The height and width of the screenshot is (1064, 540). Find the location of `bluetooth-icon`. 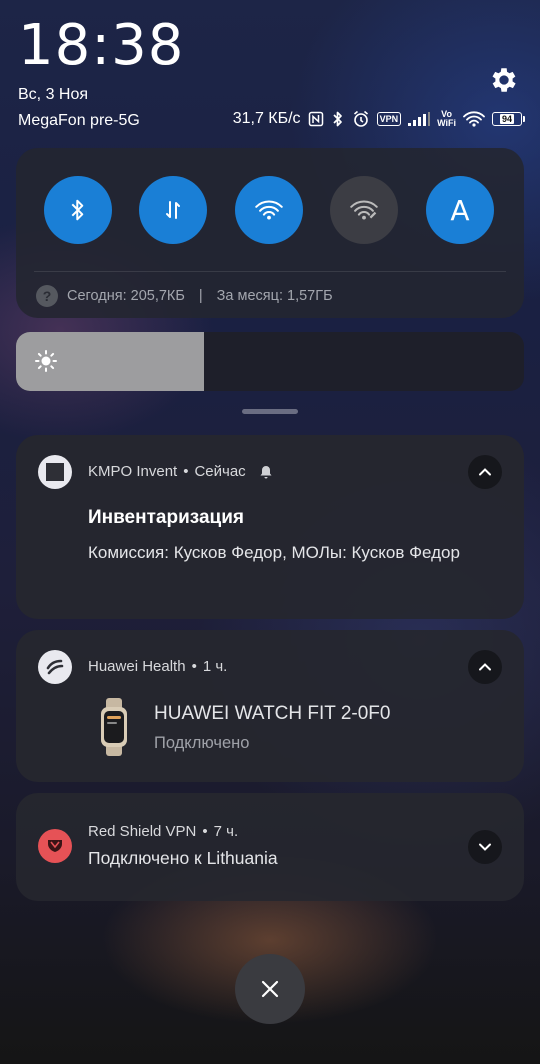

bluetooth-icon is located at coordinates (77, 210).